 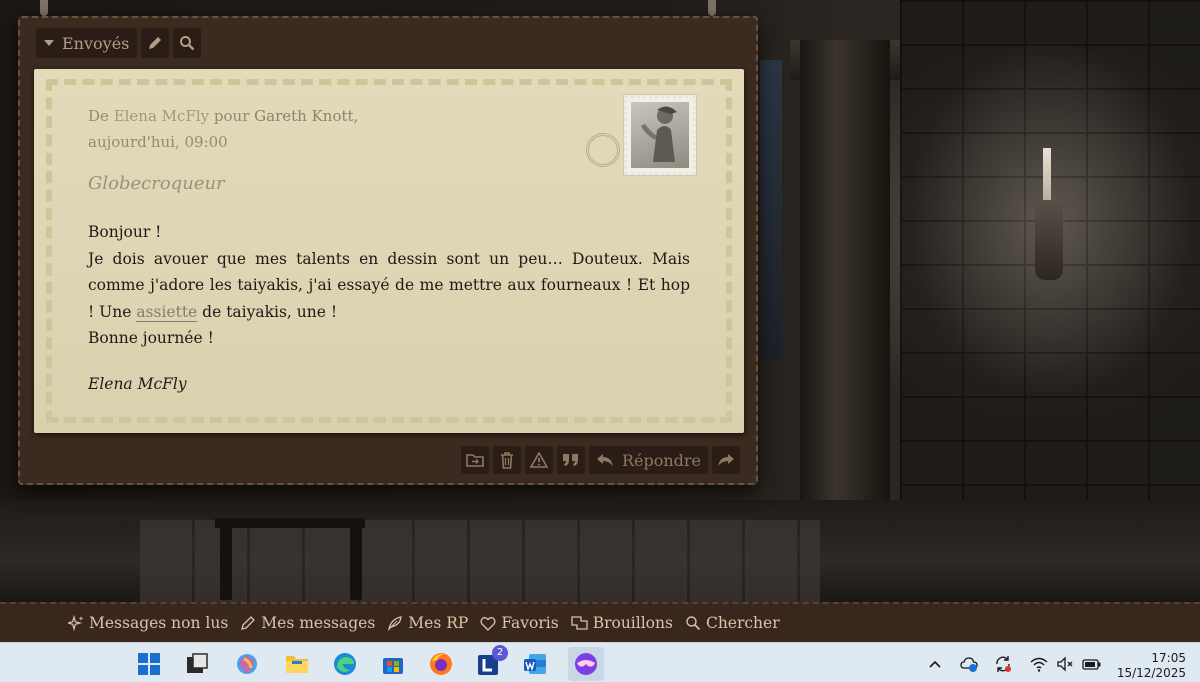 I want to click on greeting: Bonjour !, so click(x=125, y=232).